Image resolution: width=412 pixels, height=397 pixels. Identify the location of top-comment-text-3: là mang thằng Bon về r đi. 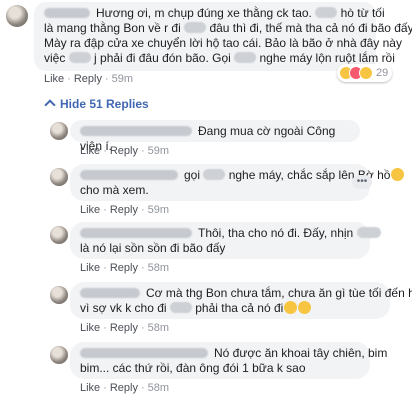
(112, 28).